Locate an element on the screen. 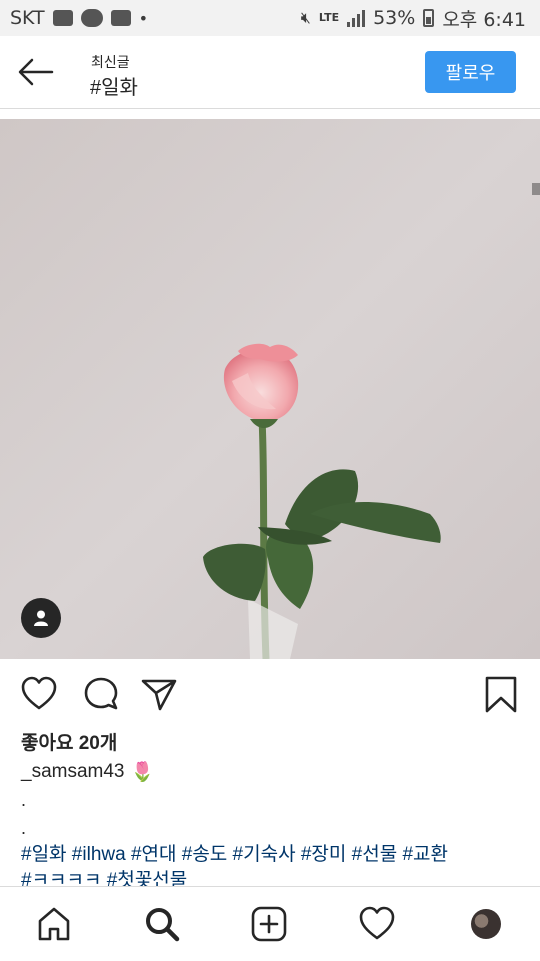 The width and height of the screenshot is (540, 961). activity-heart-icon is located at coordinates (377, 924).